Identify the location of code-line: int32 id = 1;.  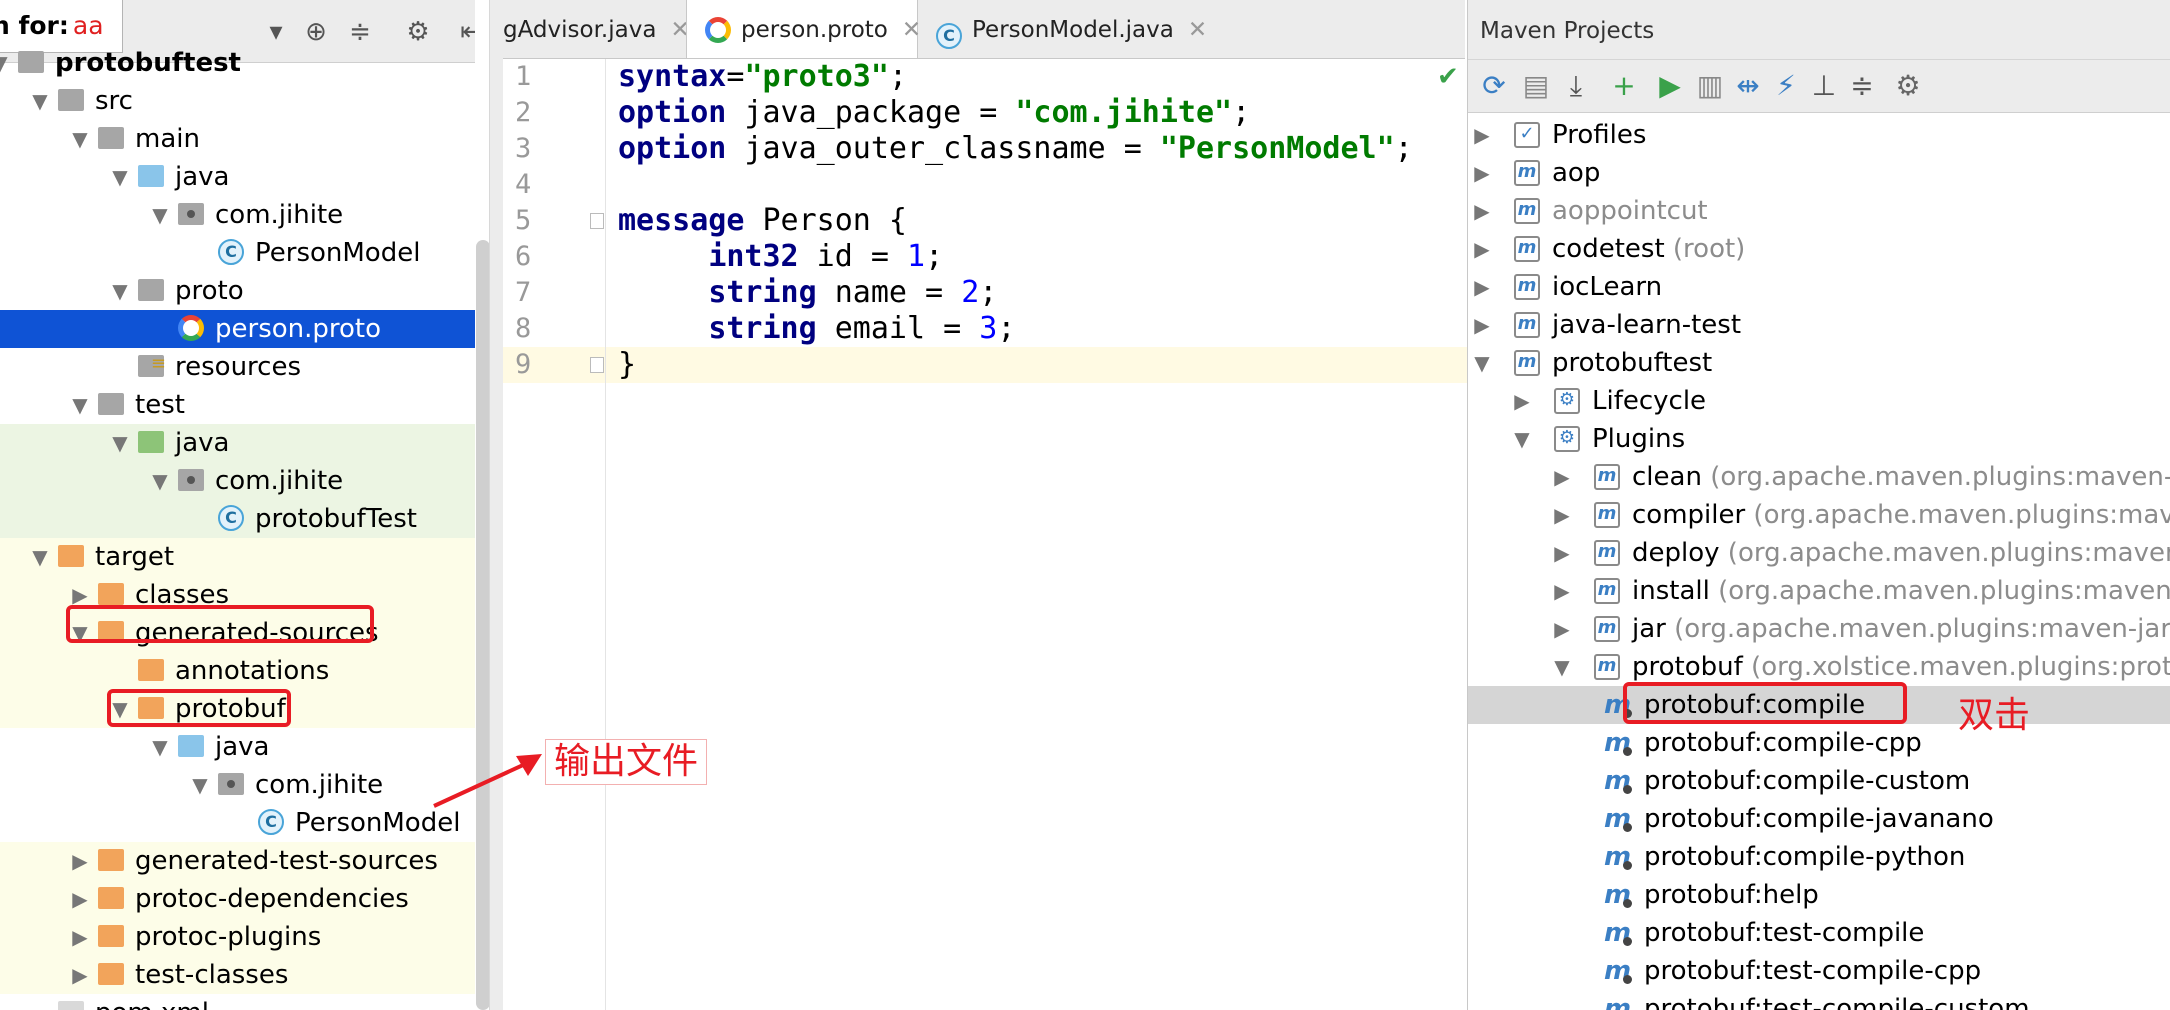
(1041, 257).